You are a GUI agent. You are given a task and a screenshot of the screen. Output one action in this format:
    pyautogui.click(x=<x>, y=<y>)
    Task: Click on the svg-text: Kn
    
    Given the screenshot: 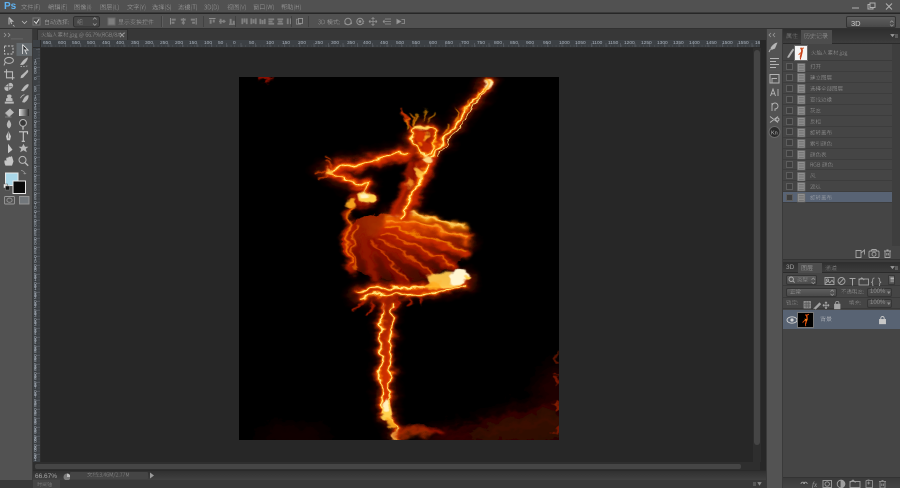 What is the action you would take?
    pyautogui.click(x=774, y=134)
    